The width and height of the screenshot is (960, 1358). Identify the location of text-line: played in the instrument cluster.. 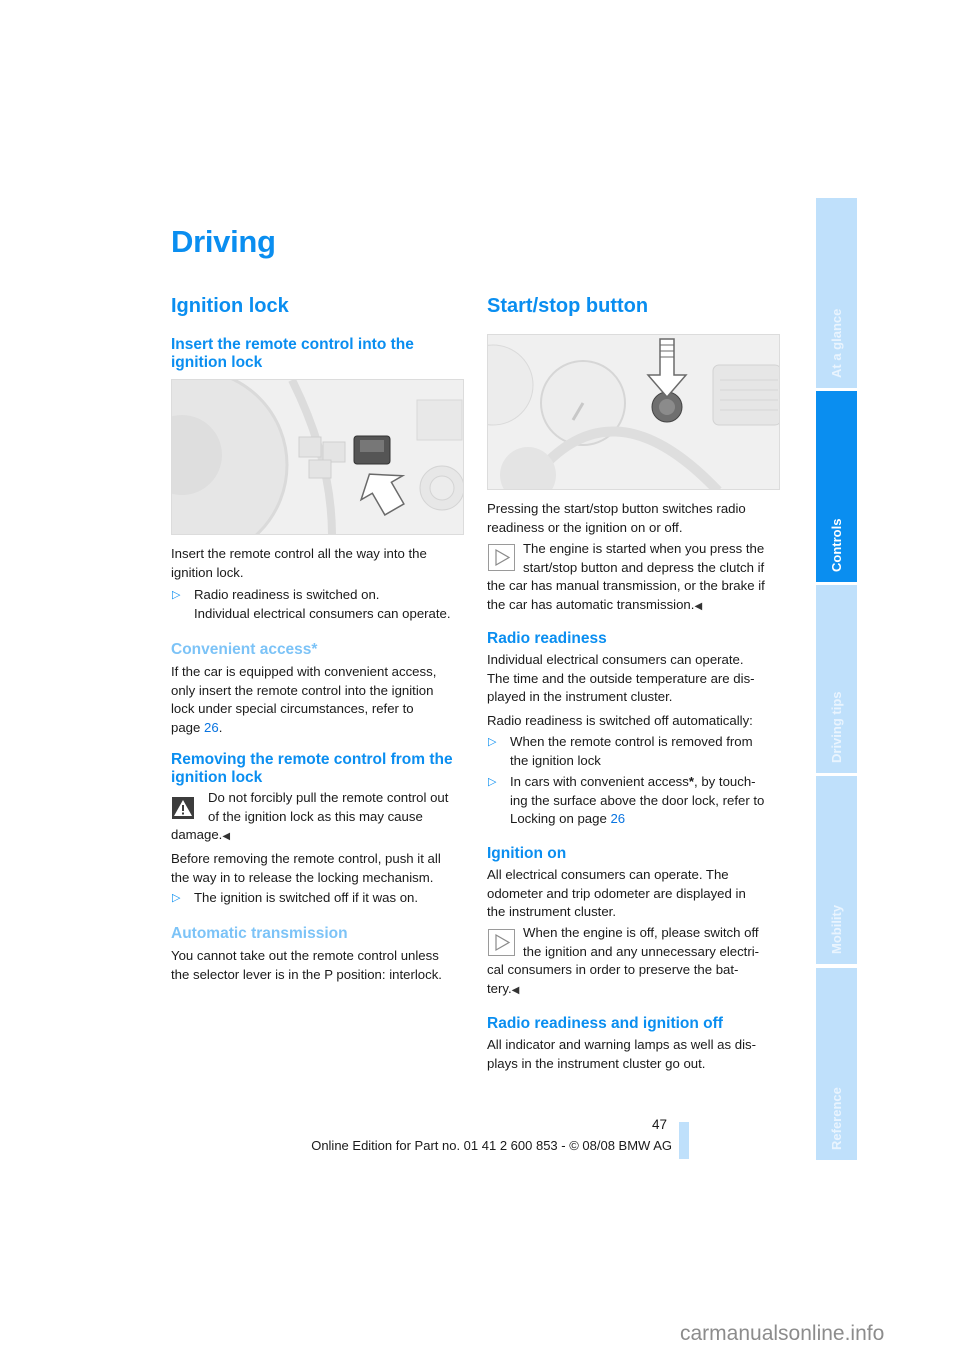
(580, 696).